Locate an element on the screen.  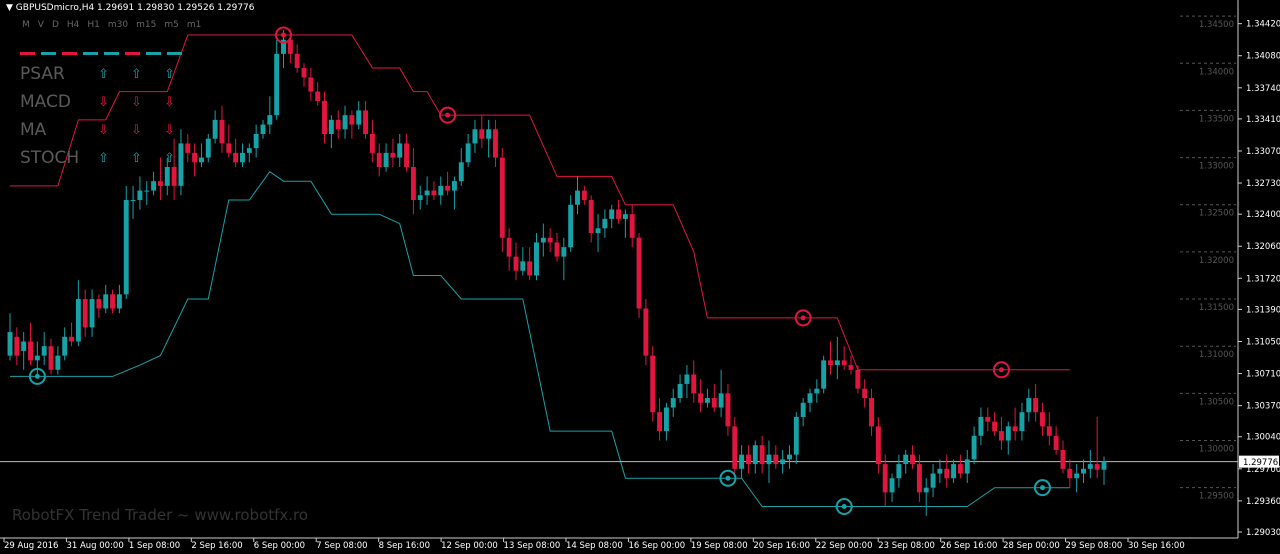
level-label: 1.32000 is located at coordinates (1216, 261).